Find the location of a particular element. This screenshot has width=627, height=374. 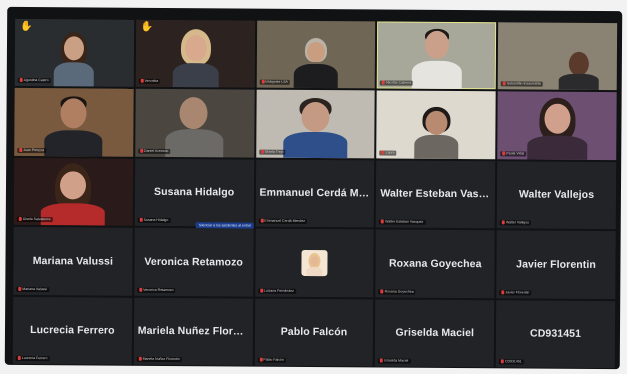

participant-name-tag: Sebastián Insaurralde is located at coordinates (521, 84).